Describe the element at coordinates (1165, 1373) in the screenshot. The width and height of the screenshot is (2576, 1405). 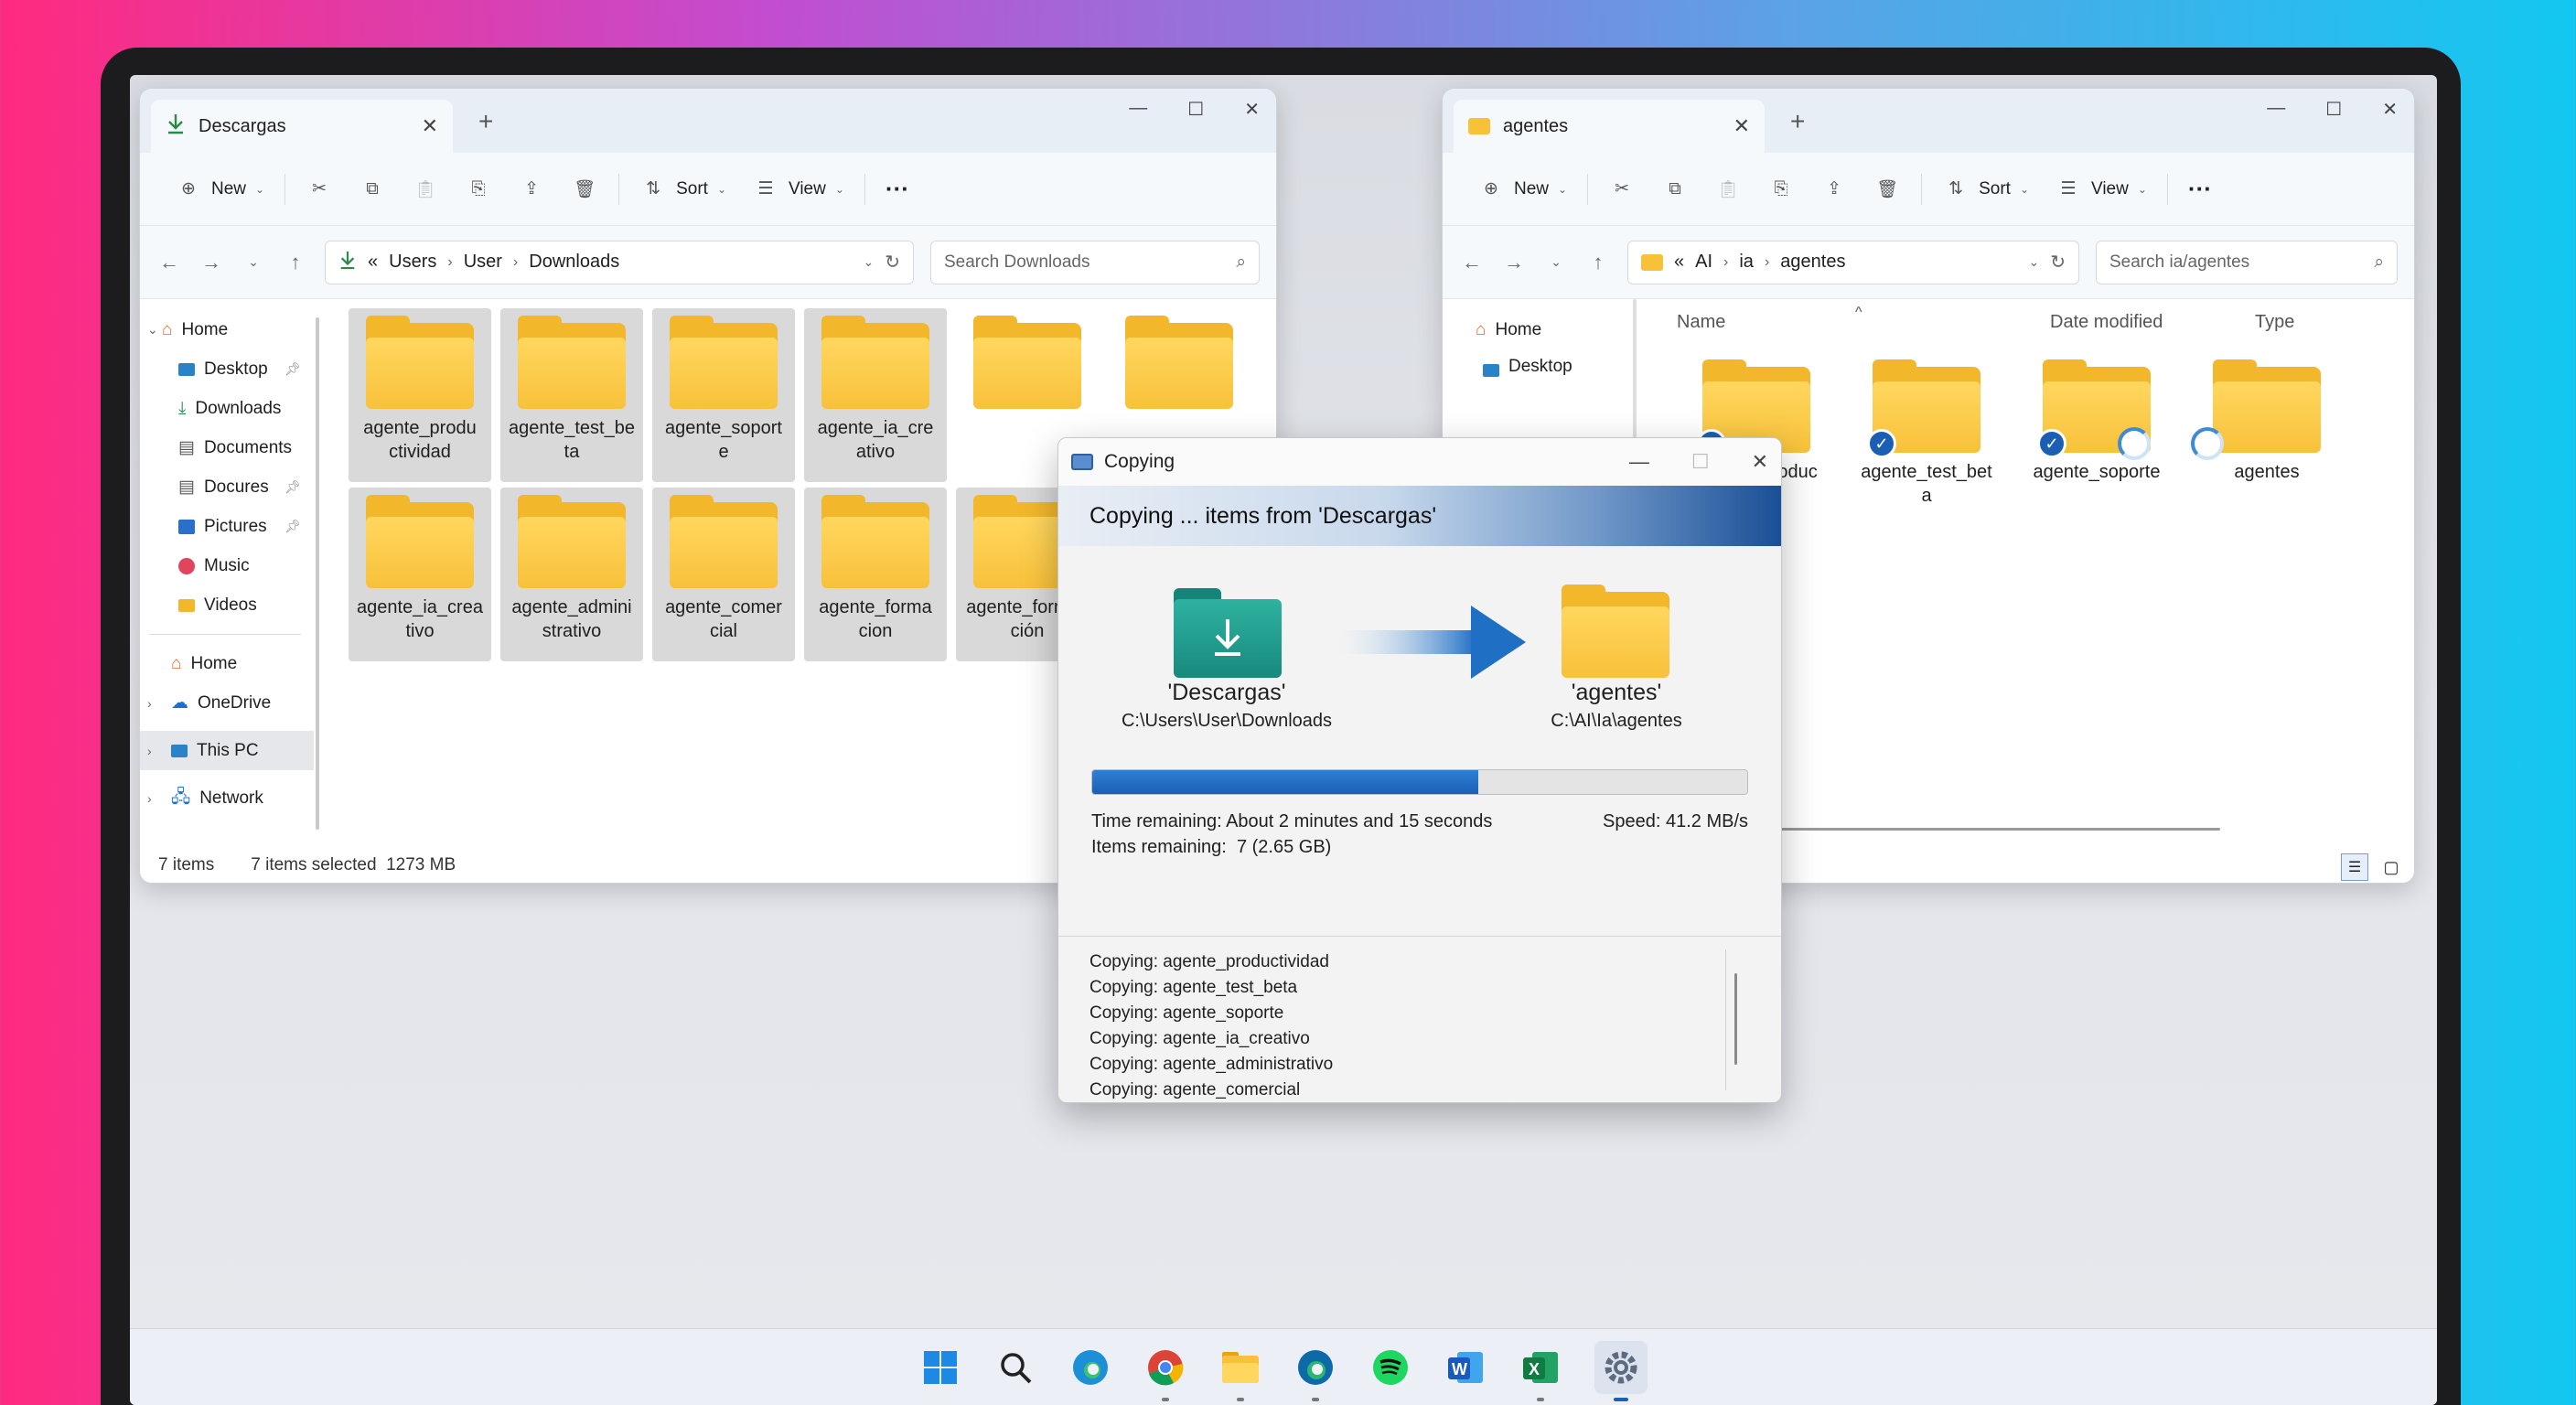
I see `chrome-icon` at that location.